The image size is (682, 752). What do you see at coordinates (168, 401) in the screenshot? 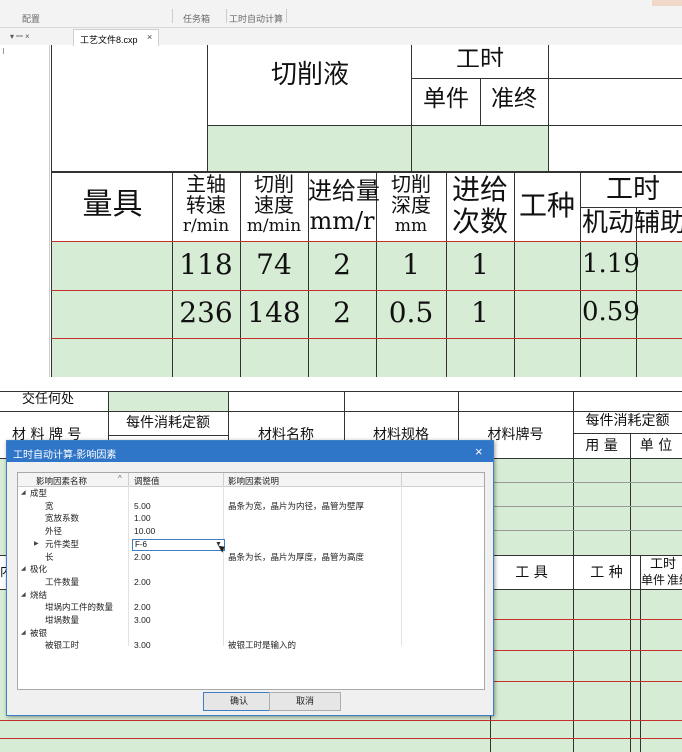
I see `lower-green-cell` at bounding box center [168, 401].